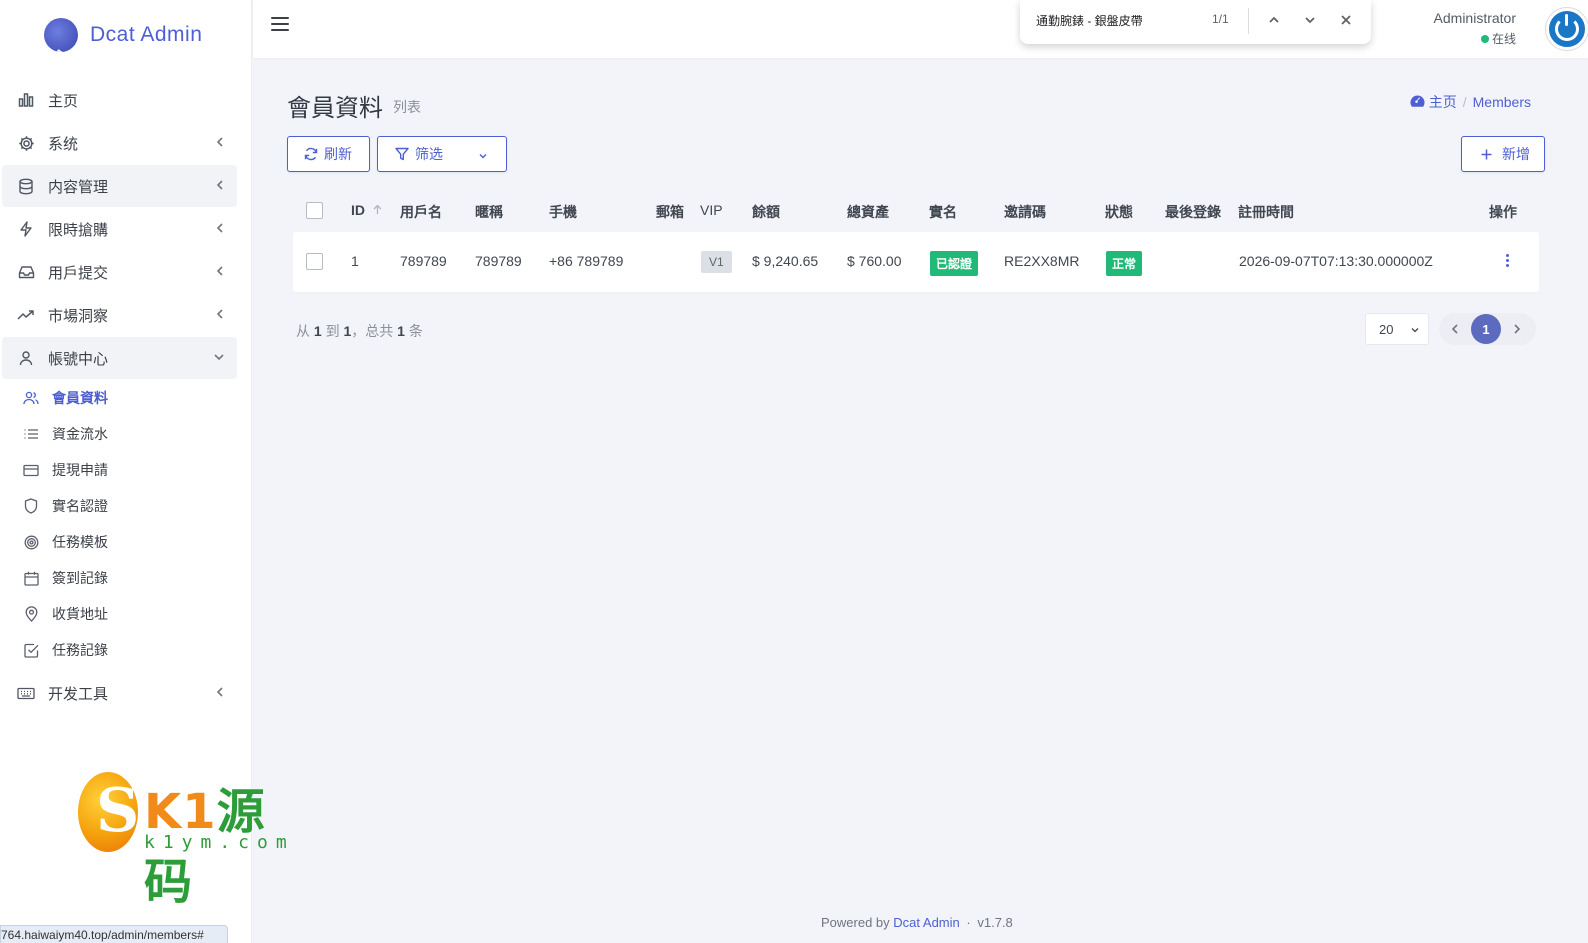  What do you see at coordinates (785, 261) in the screenshot?
I see `cell-balance: $ 9,240.65` at bounding box center [785, 261].